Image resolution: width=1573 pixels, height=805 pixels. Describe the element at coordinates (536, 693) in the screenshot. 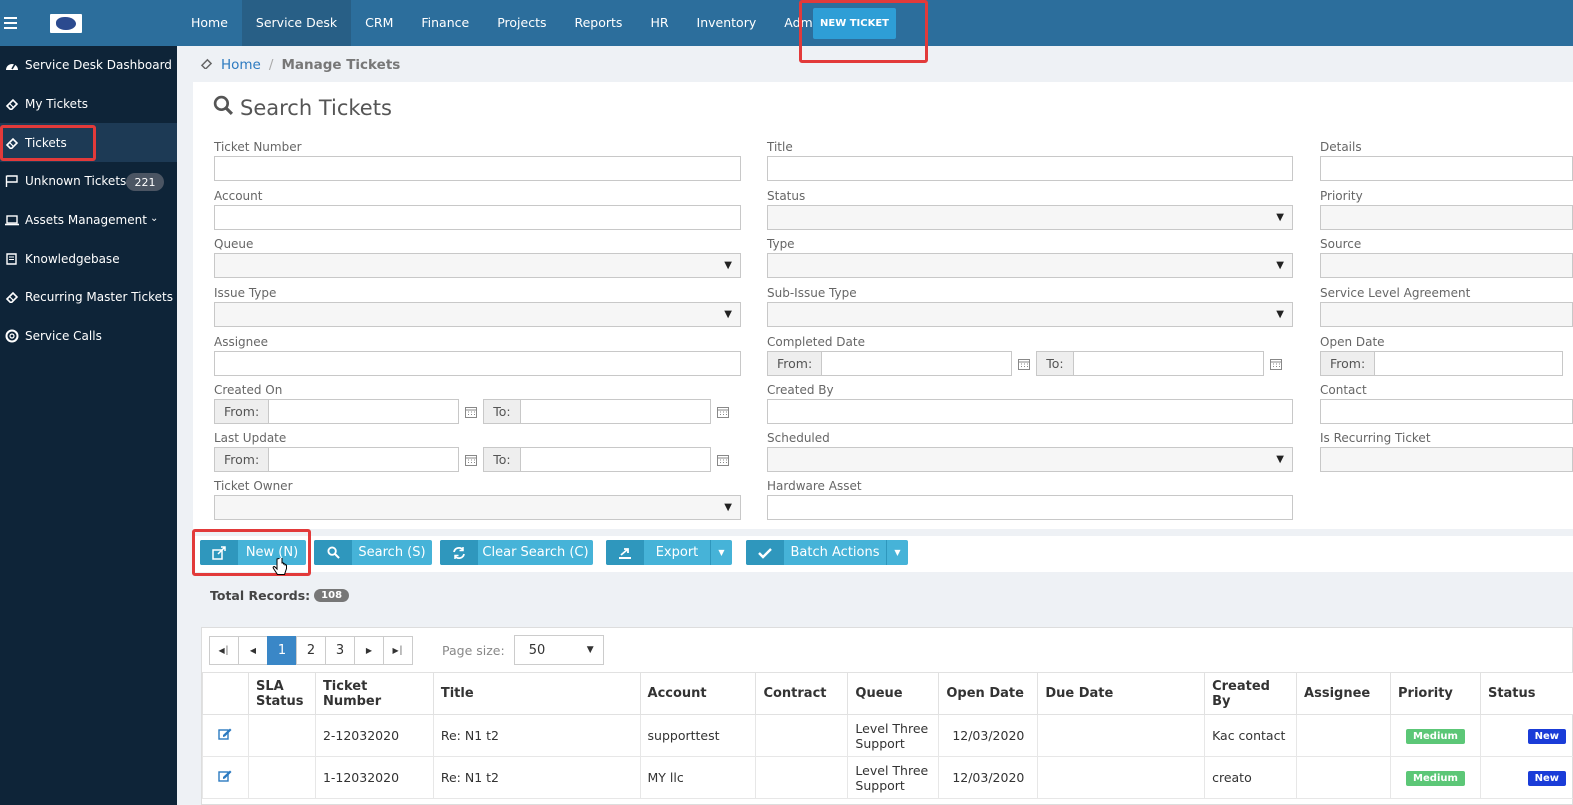

I see `column-header-title: Title` at that location.